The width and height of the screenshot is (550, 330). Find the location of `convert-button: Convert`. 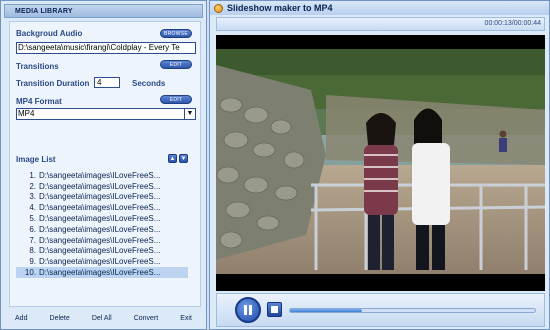

convert-button: Convert is located at coordinates (146, 318).